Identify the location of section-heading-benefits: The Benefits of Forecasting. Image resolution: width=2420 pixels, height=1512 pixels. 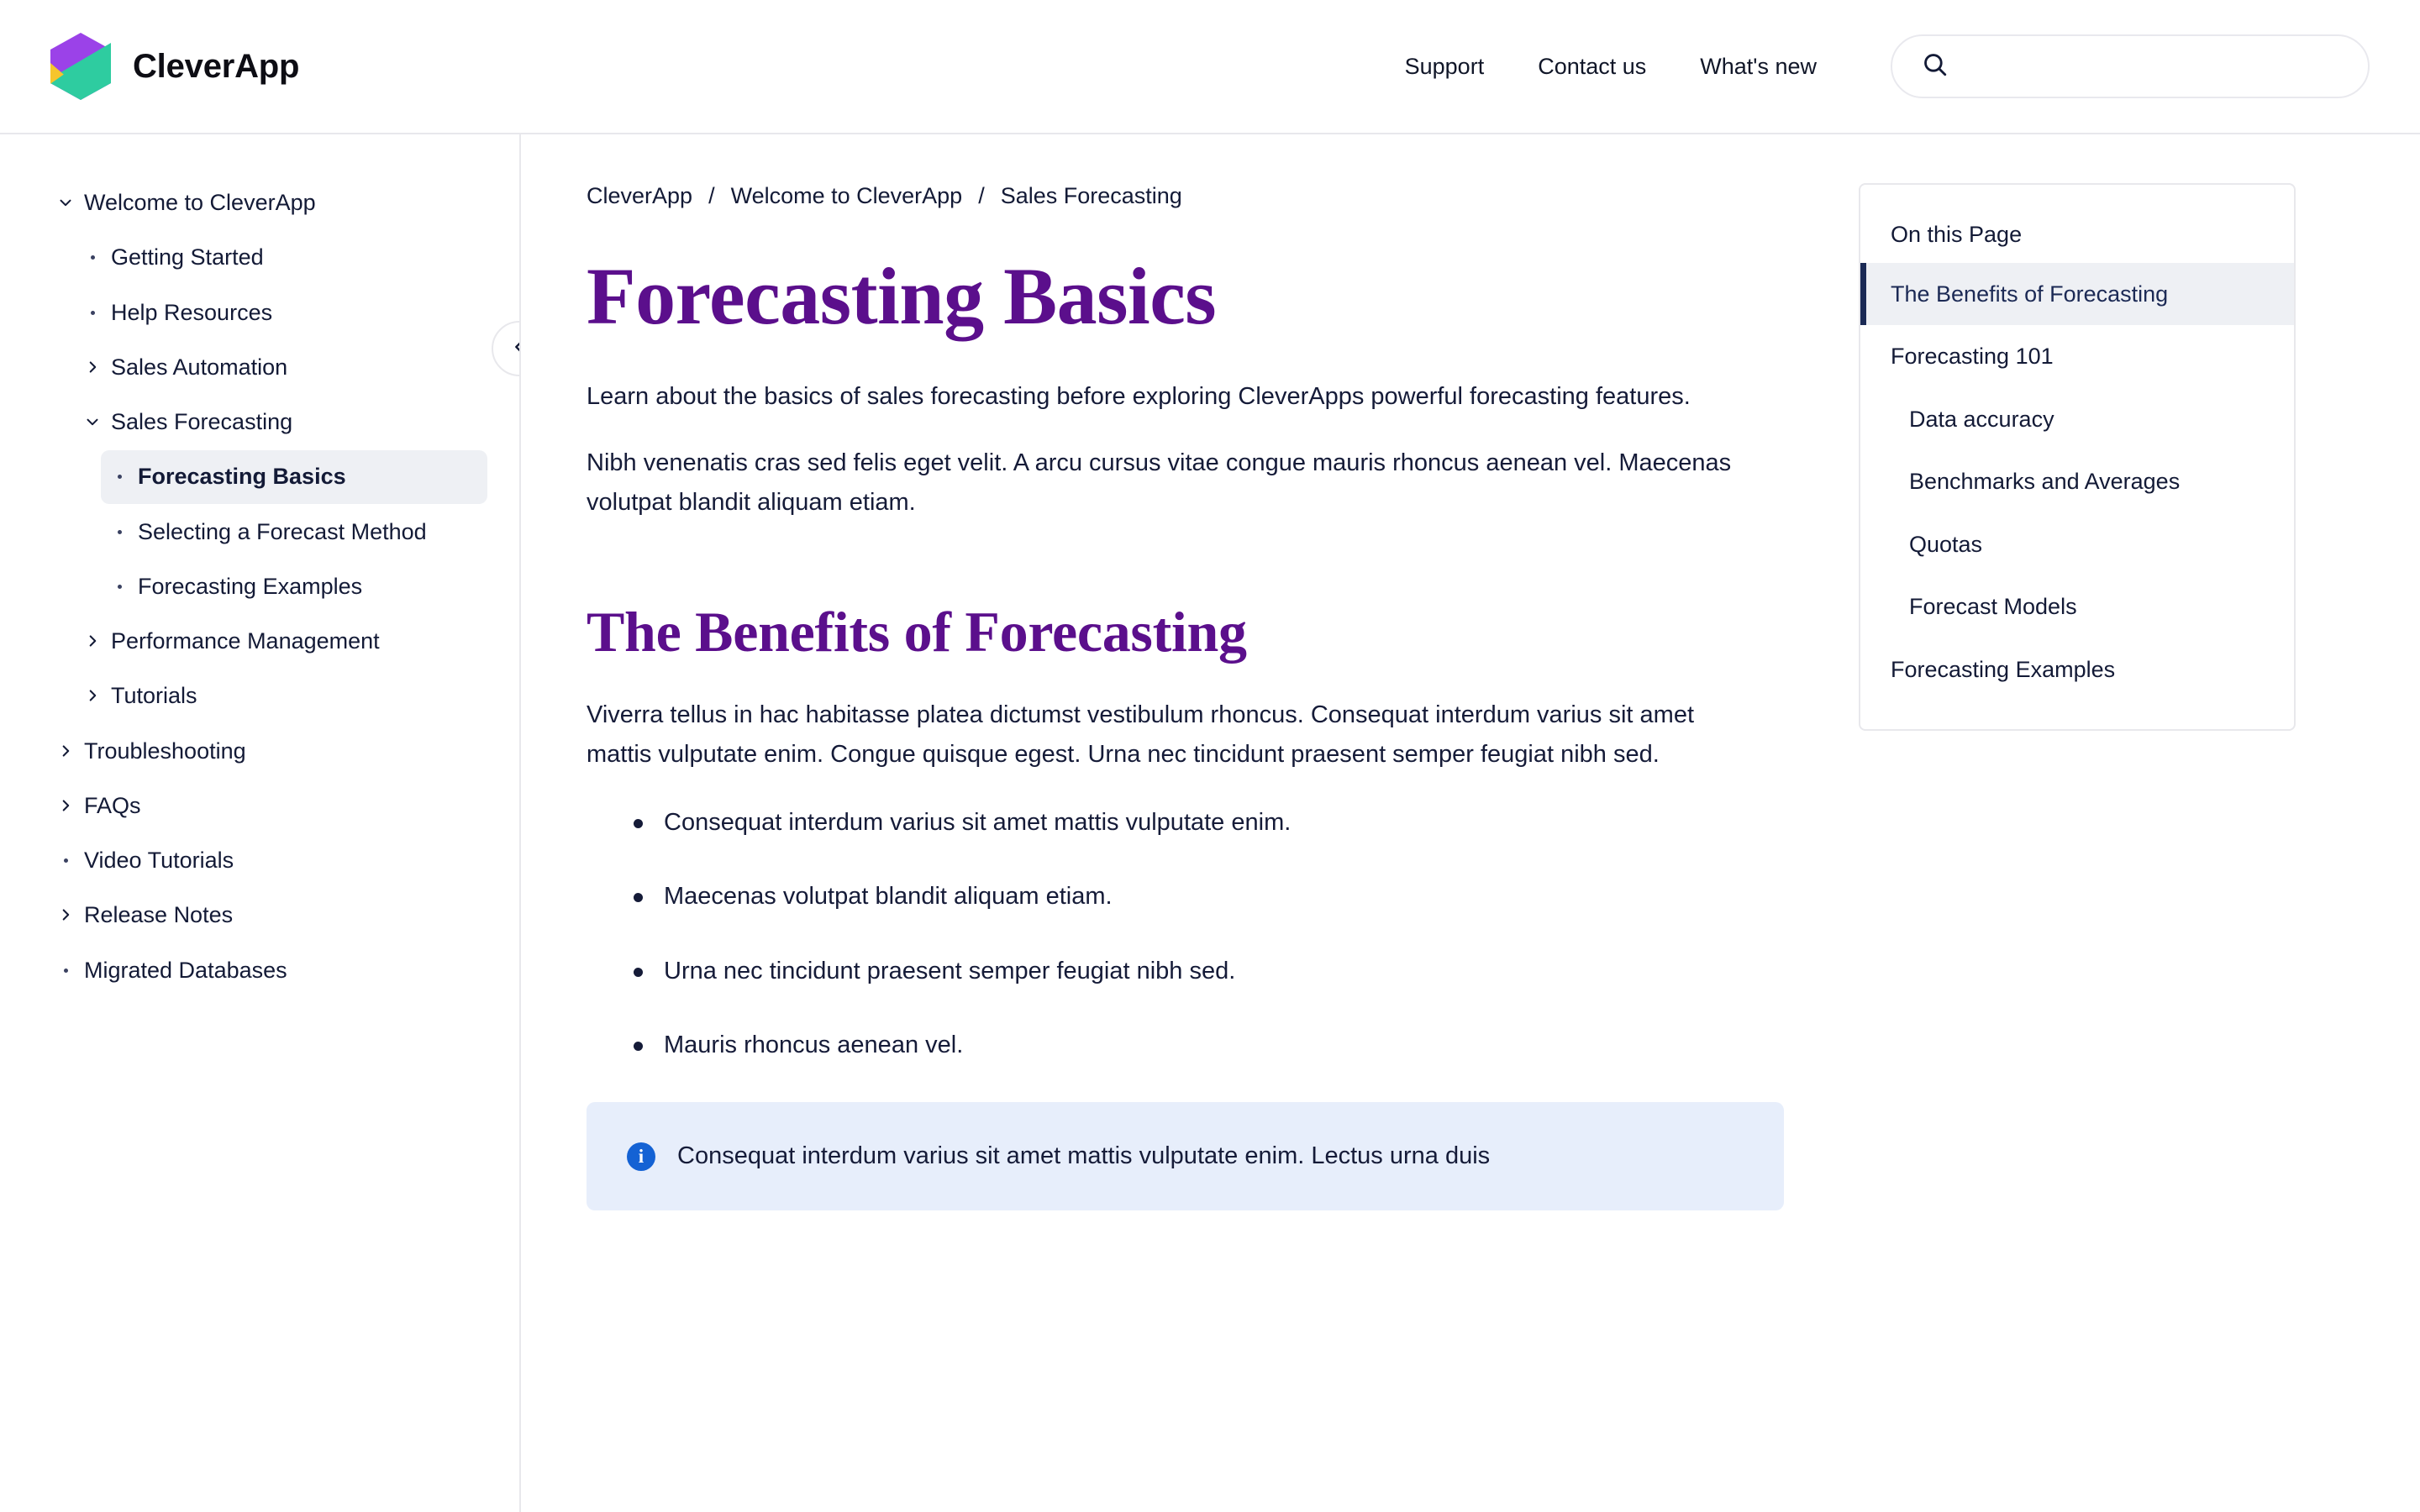
(917, 631).